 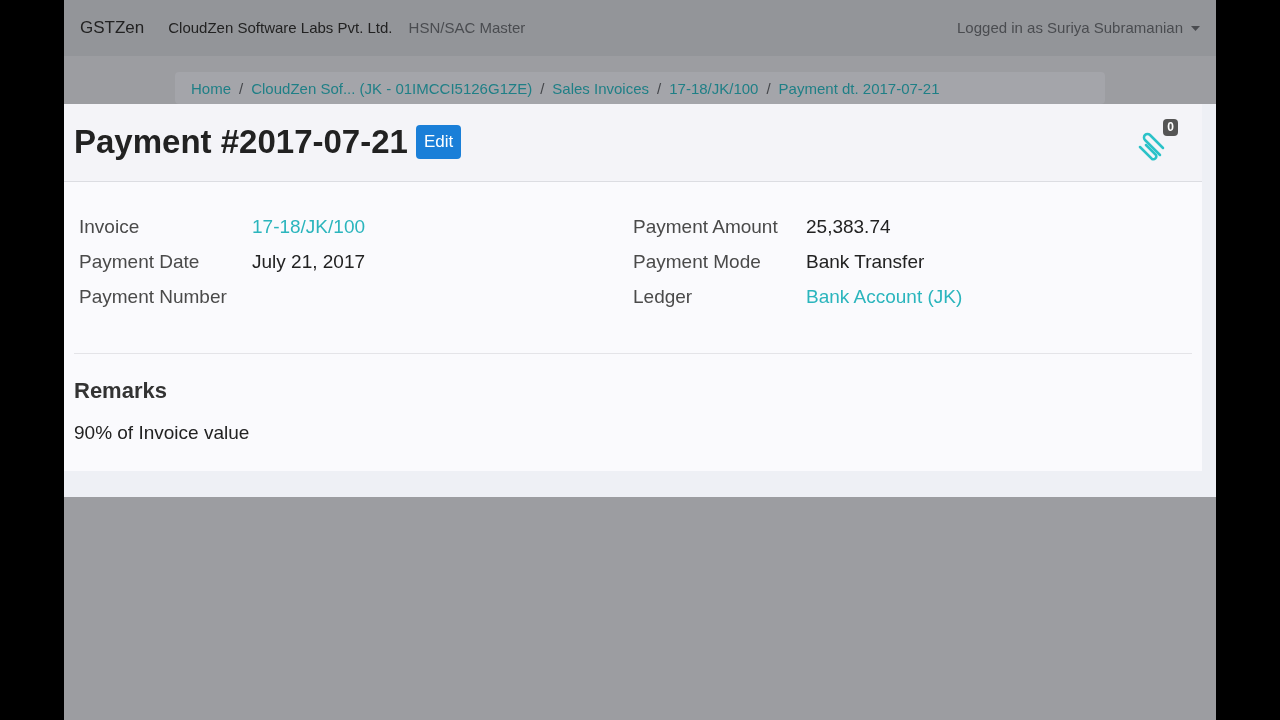 I want to click on edit-button: Edit, so click(x=438, y=142).